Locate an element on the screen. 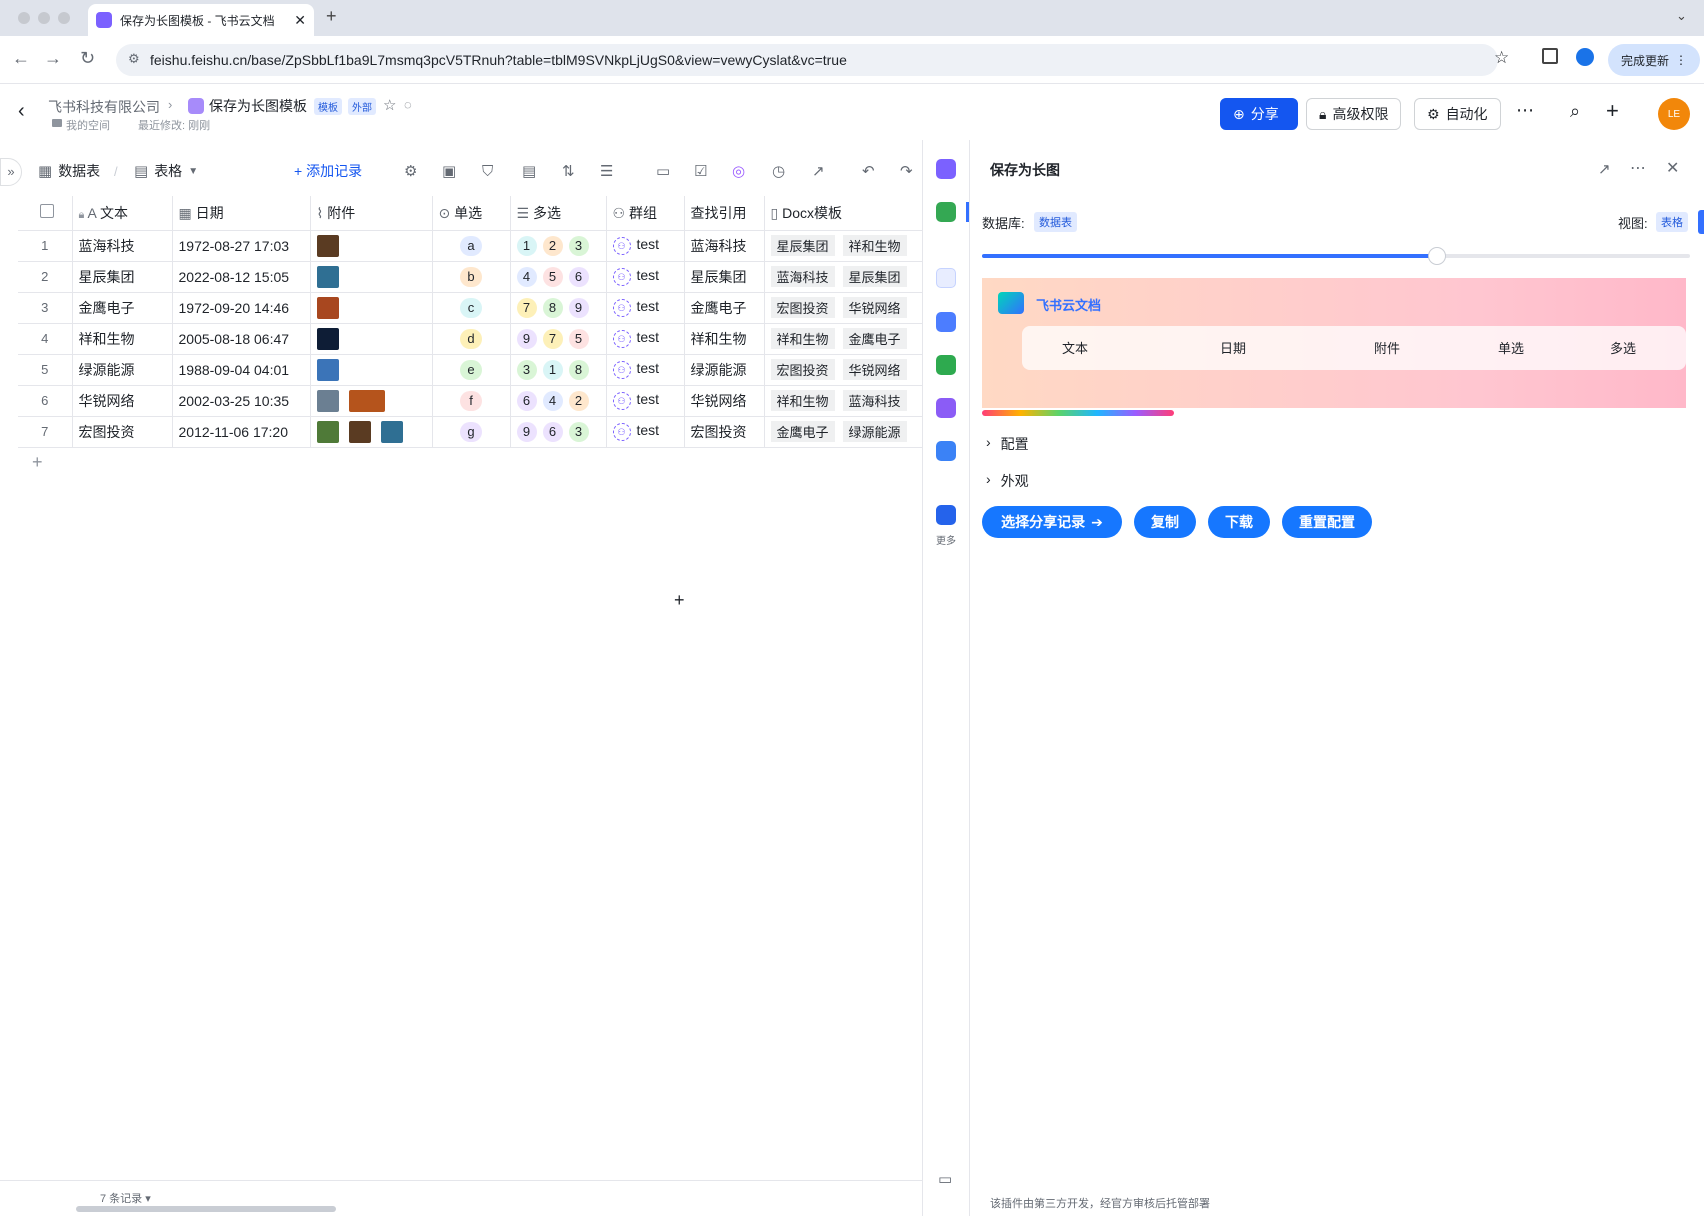 This screenshot has width=1704, height=1216. col-header-text: 🔒︎ A 文本 is located at coordinates (122, 213).